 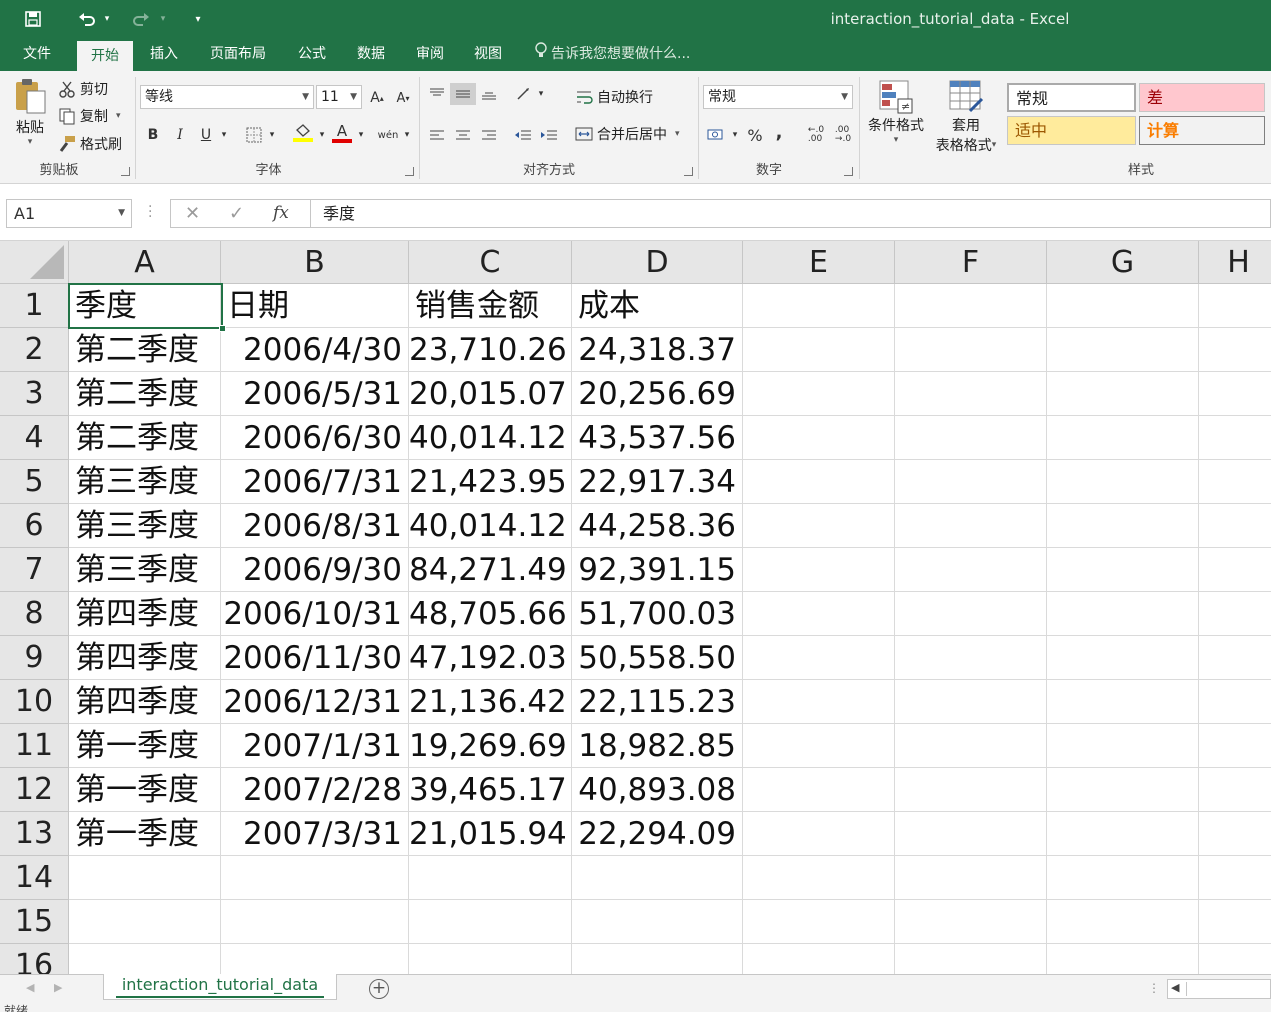 What do you see at coordinates (315, 482) in the screenshot?
I see `cell-b5: 2006/7/31` at bounding box center [315, 482].